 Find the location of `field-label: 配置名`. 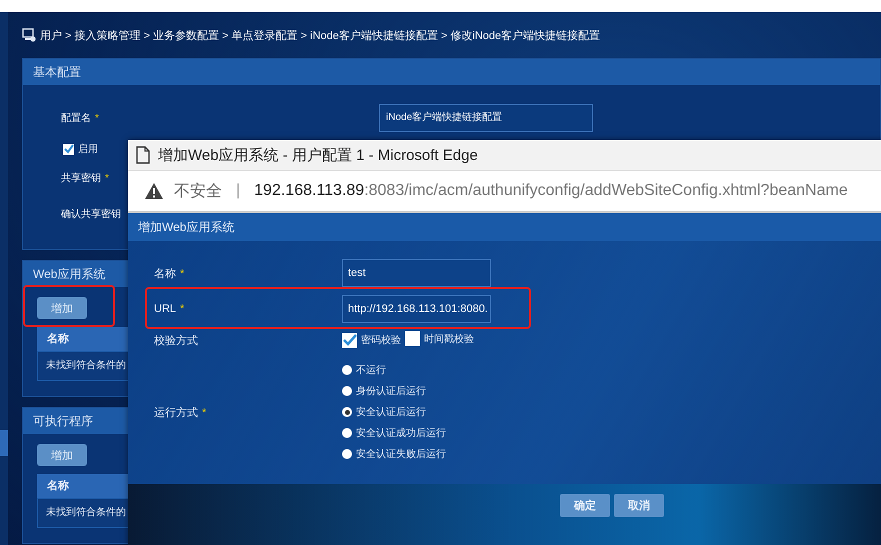

field-label: 配置名 is located at coordinates (76, 118).